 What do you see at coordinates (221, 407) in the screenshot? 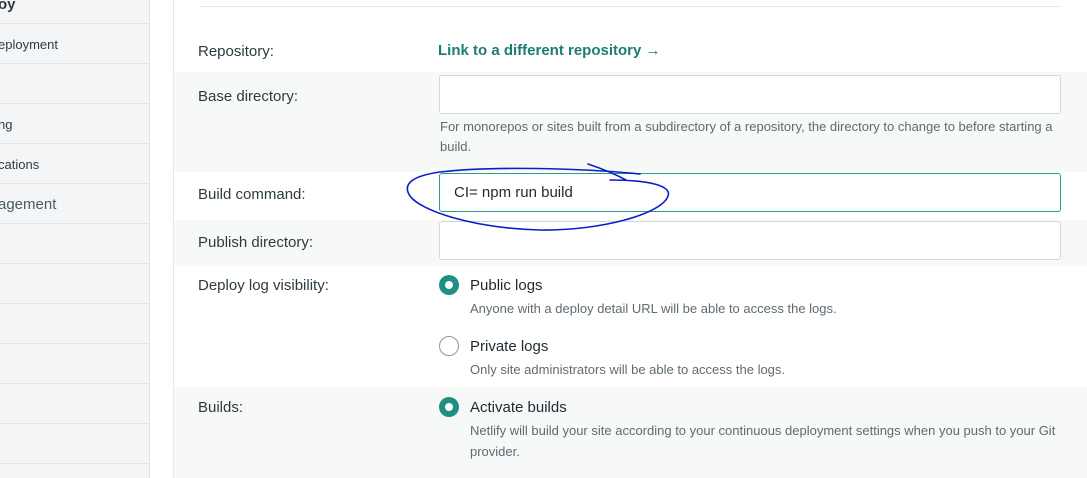
I see `builds-label: Builds:` at bounding box center [221, 407].